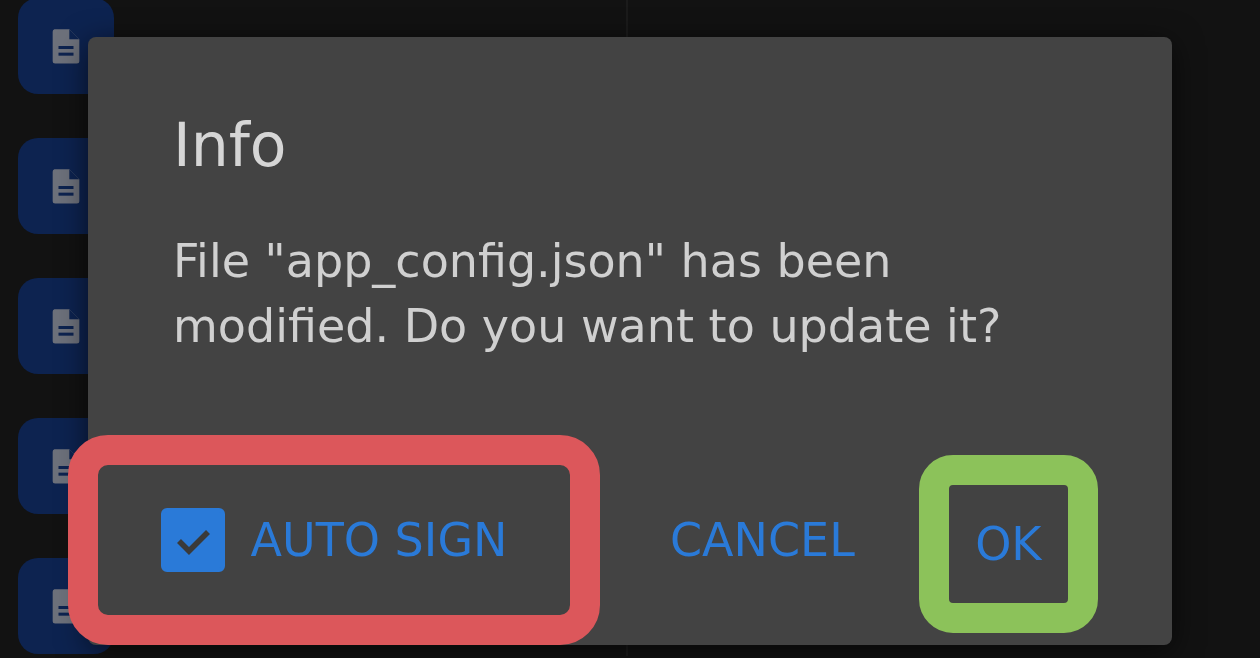  Describe the element at coordinates (379, 540) in the screenshot. I see `checkbox-label: AUTO SIGN` at that location.